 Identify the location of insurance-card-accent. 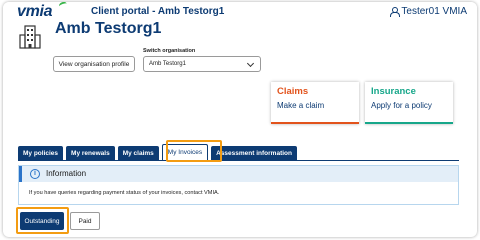
(409, 123).